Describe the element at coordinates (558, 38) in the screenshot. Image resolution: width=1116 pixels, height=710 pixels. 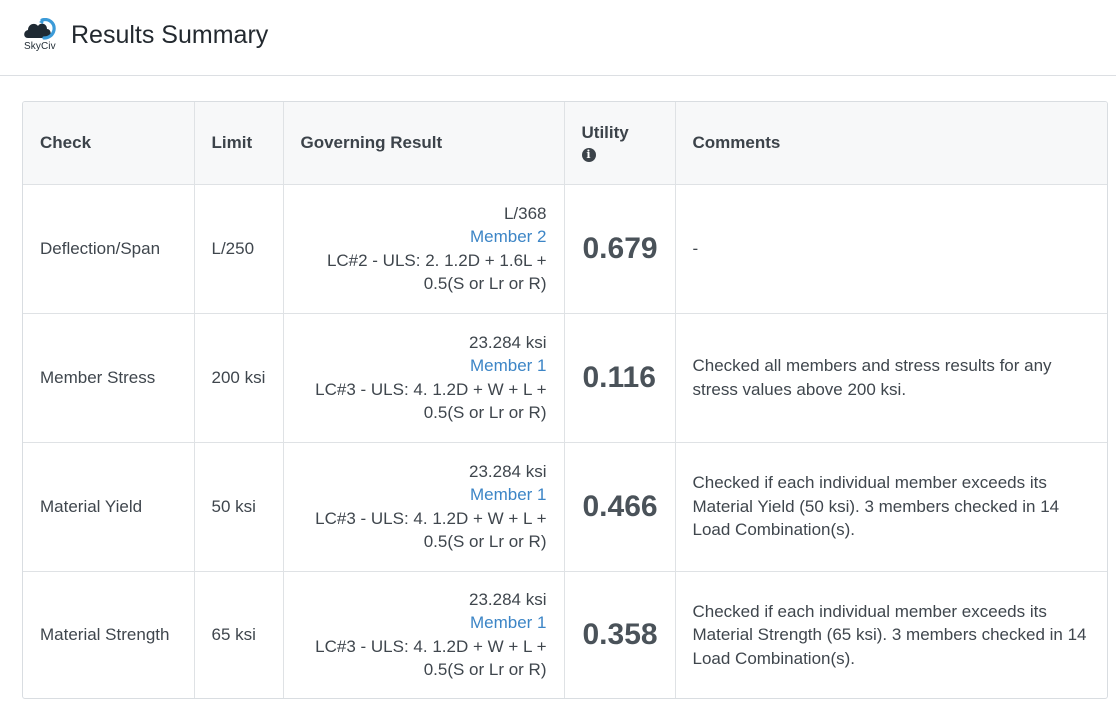
I see `page-header: SkyCiv Results Summary` at that location.